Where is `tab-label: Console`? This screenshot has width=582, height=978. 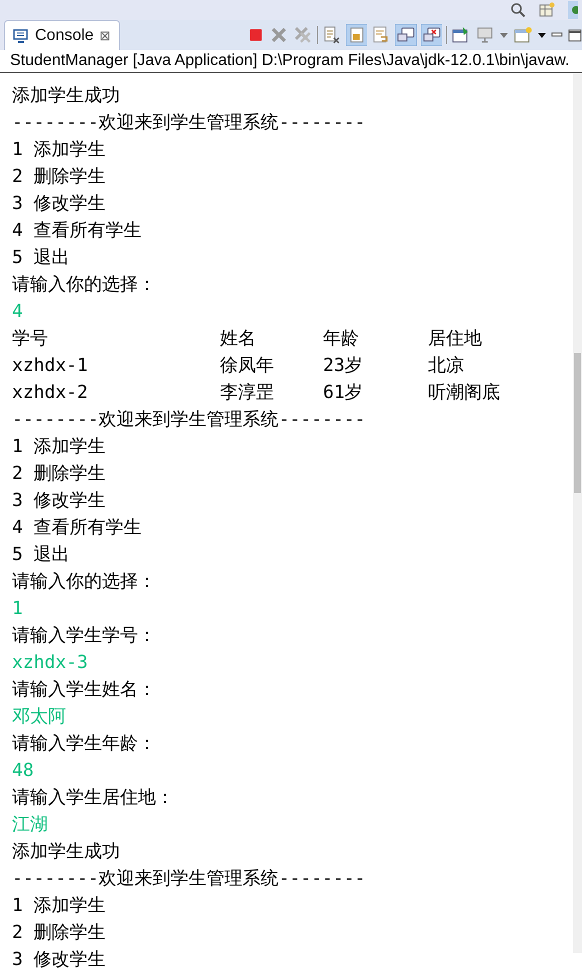
tab-label: Console is located at coordinates (64, 36).